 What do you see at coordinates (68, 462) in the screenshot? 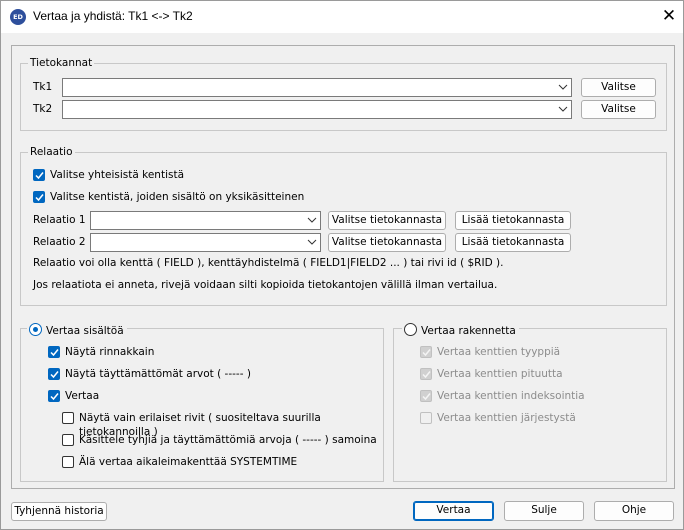
I see `skip-systemtime-checkbox` at bounding box center [68, 462].